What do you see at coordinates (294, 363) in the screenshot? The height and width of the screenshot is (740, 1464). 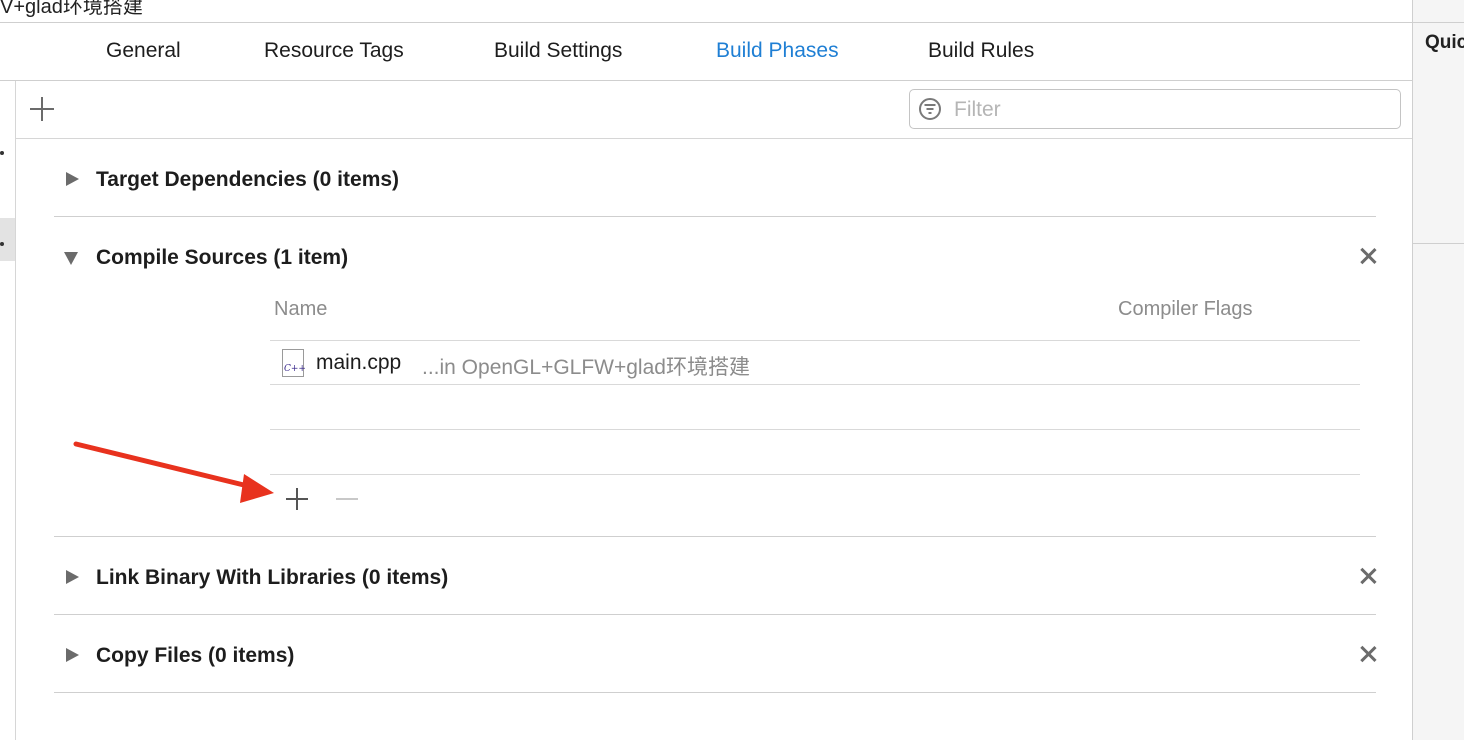 I see `cpp-file-icon: C++` at bounding box center [294, 363].